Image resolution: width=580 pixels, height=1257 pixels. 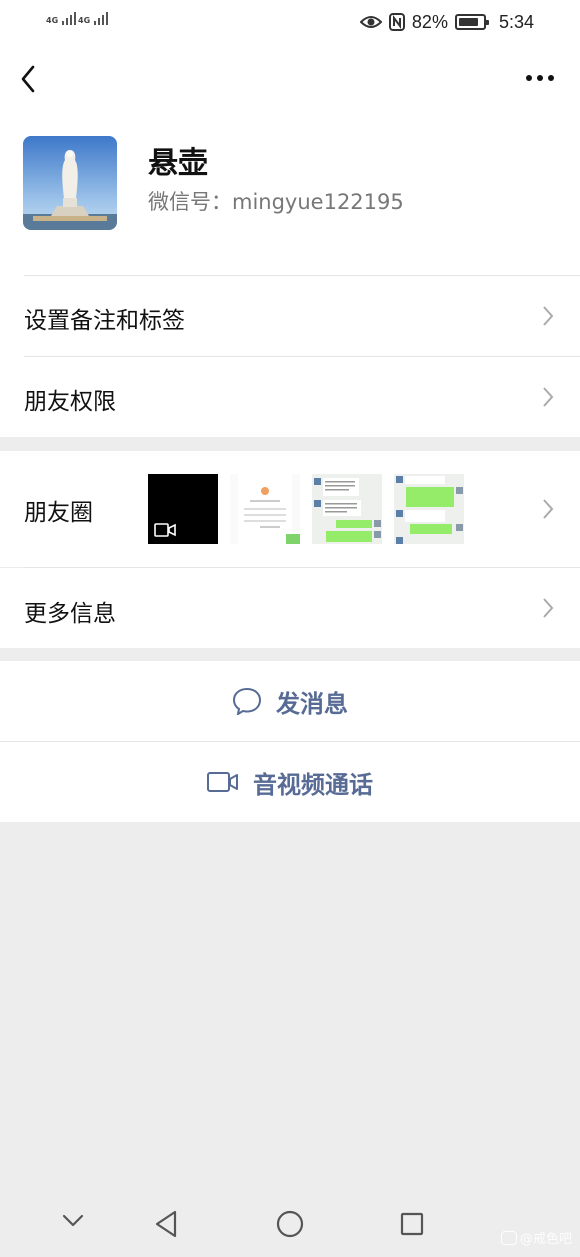 What do you see at coordinates (84, 20) in the screenshot?
I see `signal-label-2: 4G` at bounding box center [84, 20].